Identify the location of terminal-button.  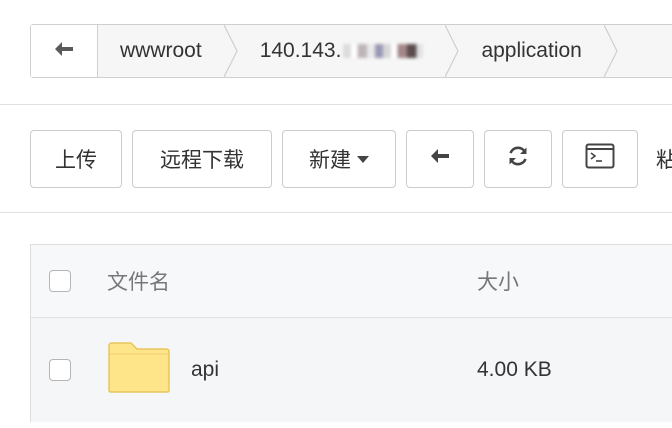
(600, 159).